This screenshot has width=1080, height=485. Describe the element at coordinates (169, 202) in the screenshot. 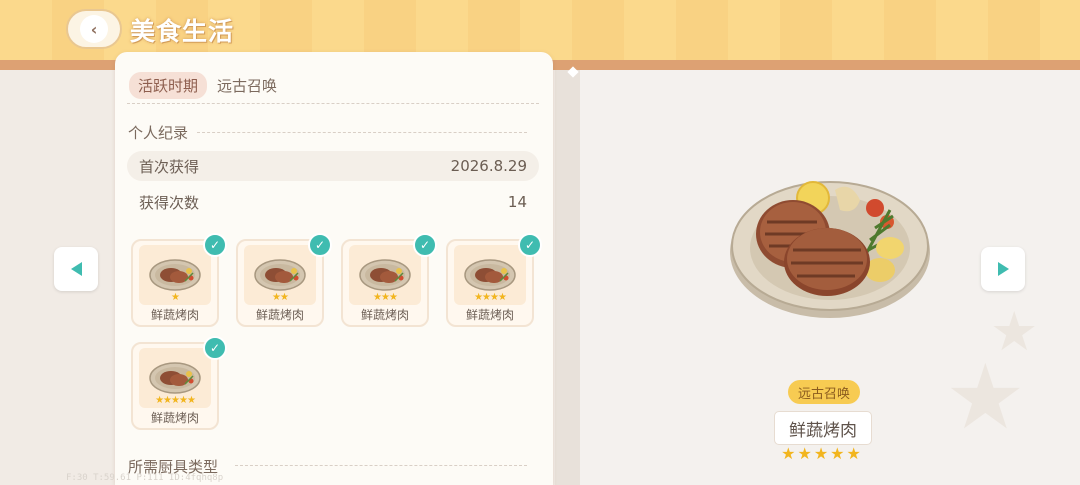

I see `times-obtained-label: 获得次数` at that location.